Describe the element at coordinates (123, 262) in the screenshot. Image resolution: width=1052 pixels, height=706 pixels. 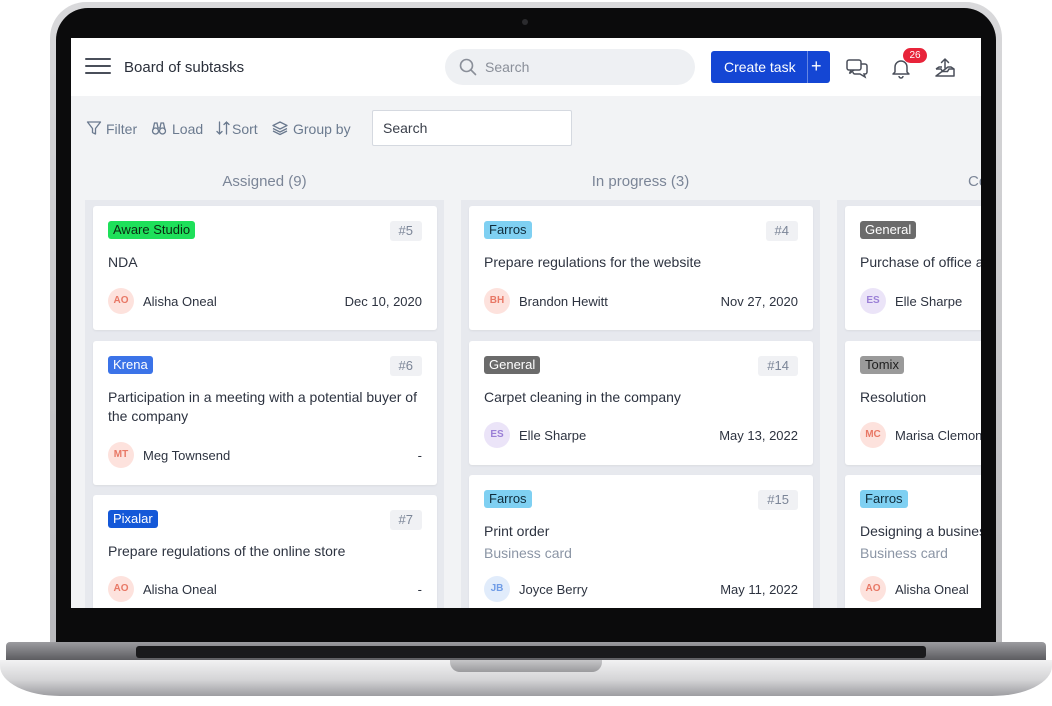
I see `task-title: NDA` at that location.